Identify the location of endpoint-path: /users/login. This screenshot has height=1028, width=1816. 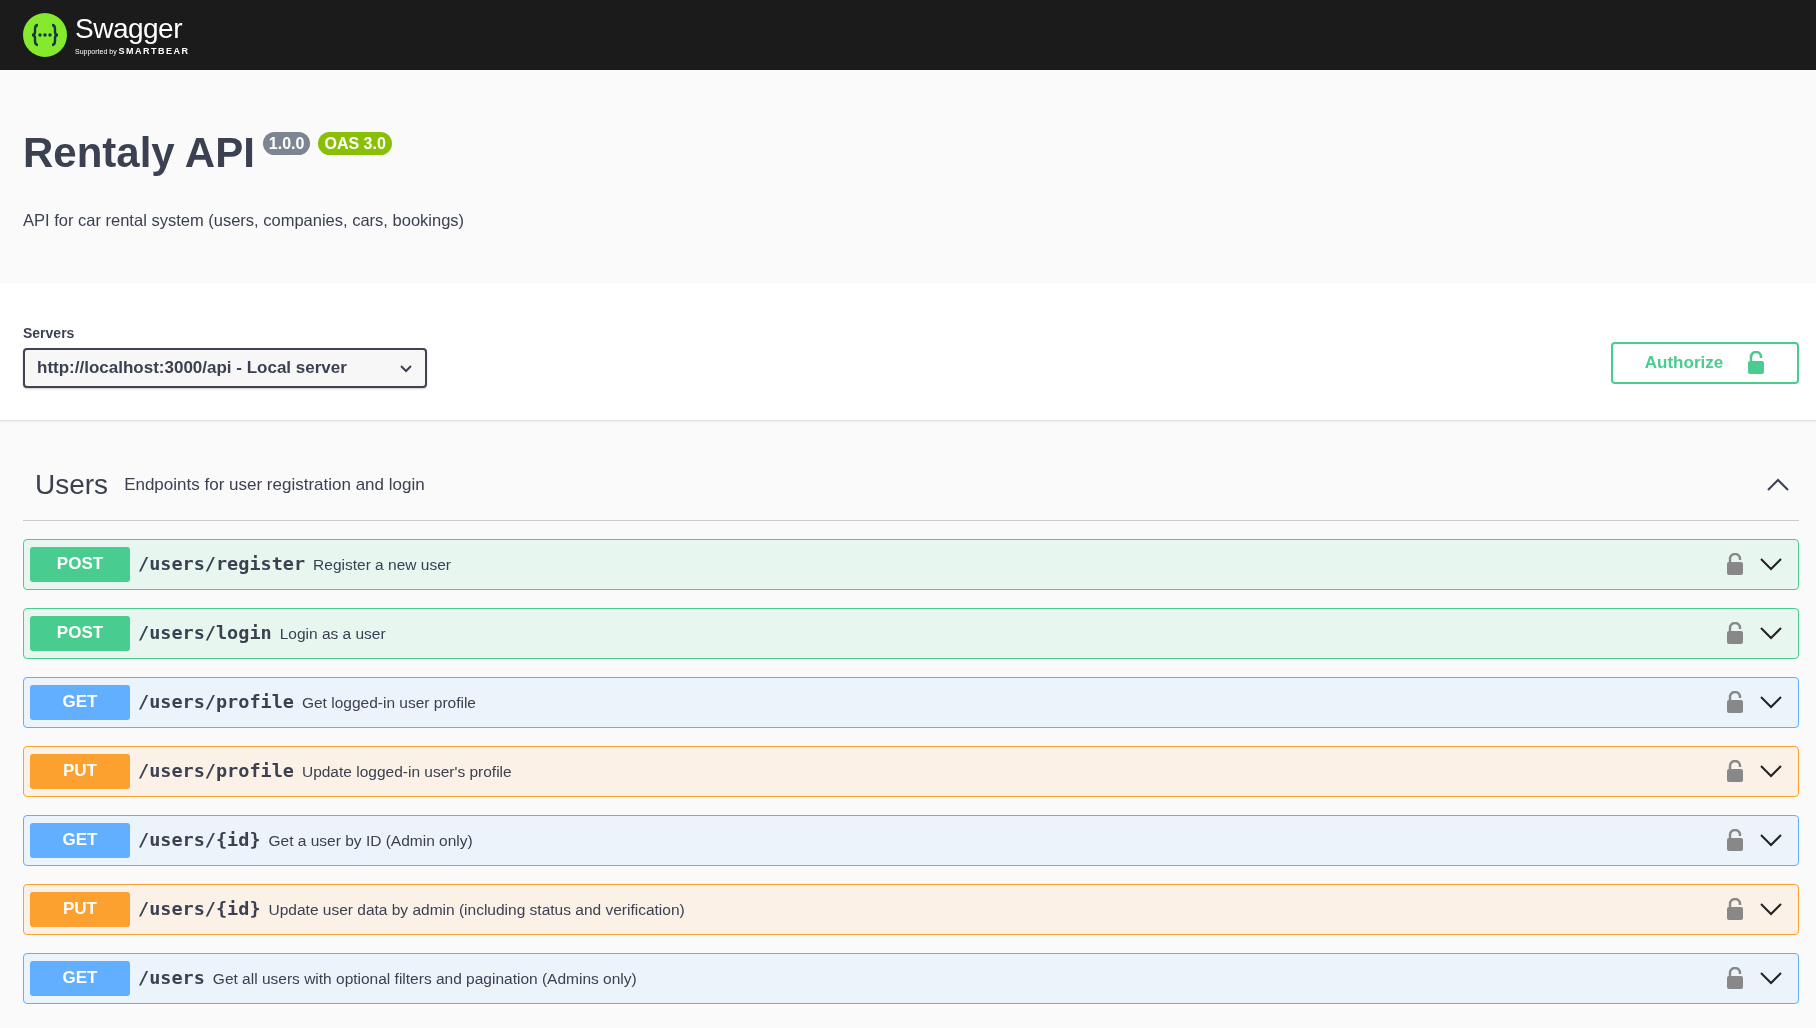
(205, 633).